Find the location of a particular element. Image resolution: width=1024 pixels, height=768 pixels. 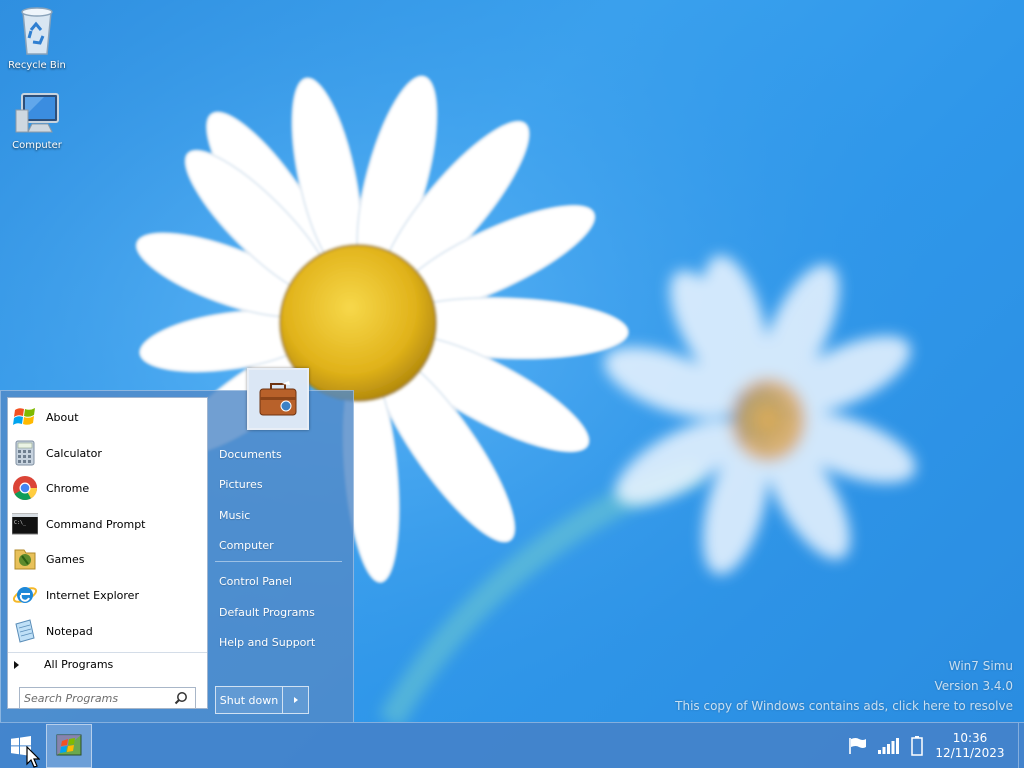

program-item-chrome: Chrome is located at coordinates (107, 488).